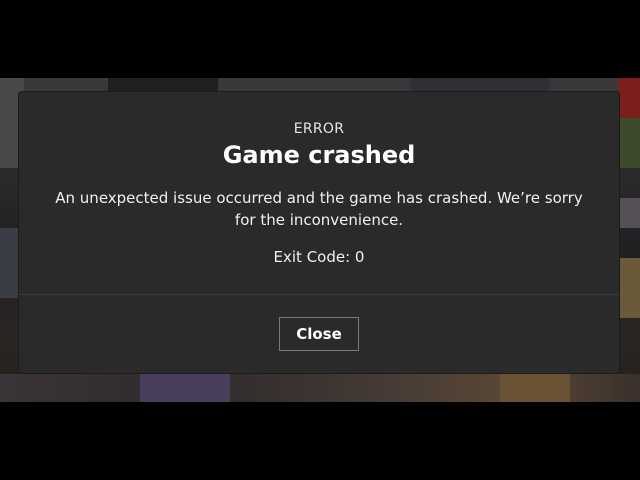 Image resolution: width=640 pixels, height=480 pixels. Describe the element at coordinates (319, 129) in the screenshot. I see `error-label: ERROR` at that location.